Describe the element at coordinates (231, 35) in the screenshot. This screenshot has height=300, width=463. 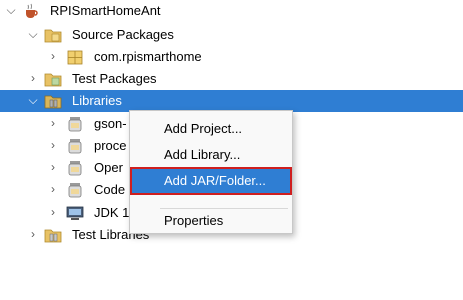
I see `tree-node-source-packages: ⌵ Source Packages` at that location.